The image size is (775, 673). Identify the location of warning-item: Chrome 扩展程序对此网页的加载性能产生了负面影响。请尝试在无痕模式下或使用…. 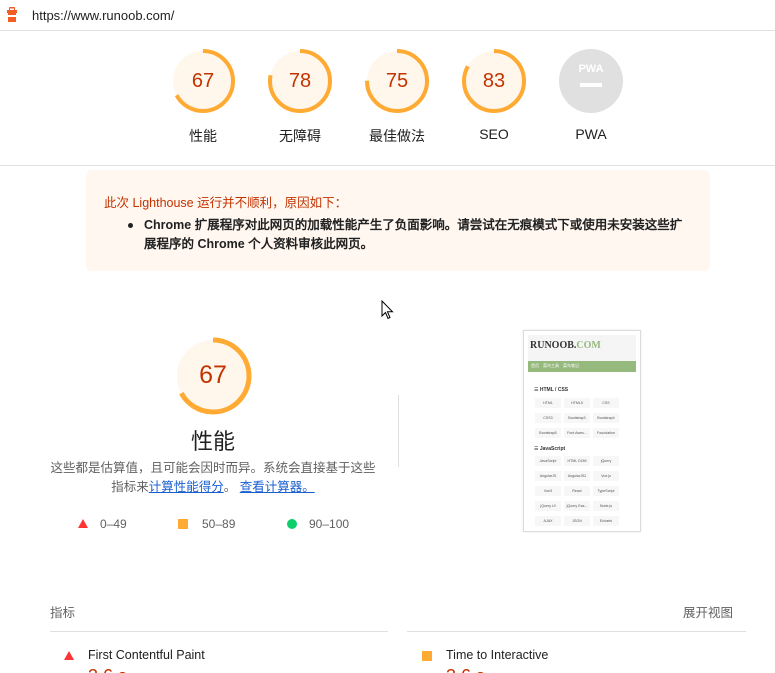
(413, 234).